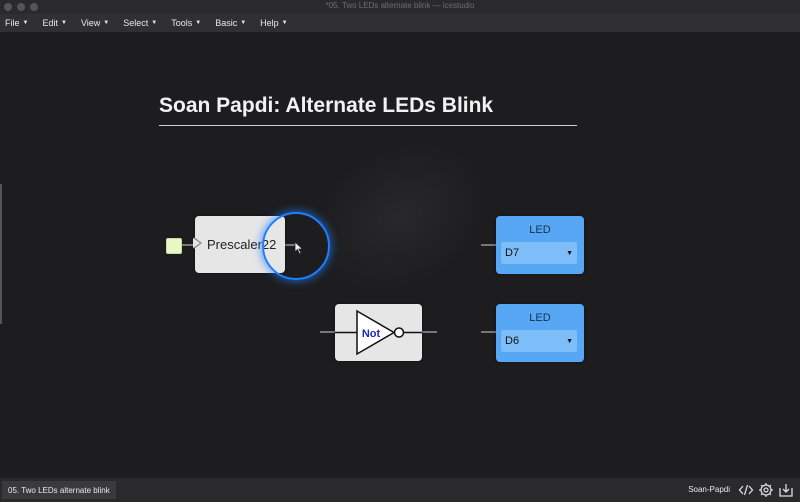 This screenshot has height=502, width=800. I want to click on menu-view-label: View, so click(90, 23).